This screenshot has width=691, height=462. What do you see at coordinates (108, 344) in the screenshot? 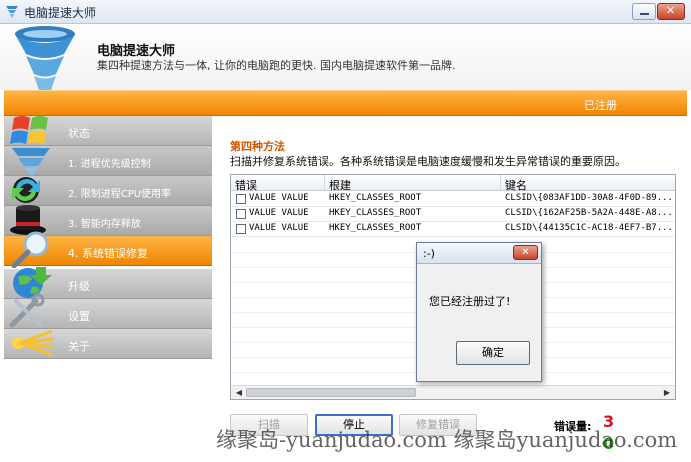
I see `sidebar-item-about: 关于` at bounding box center [108, 344].